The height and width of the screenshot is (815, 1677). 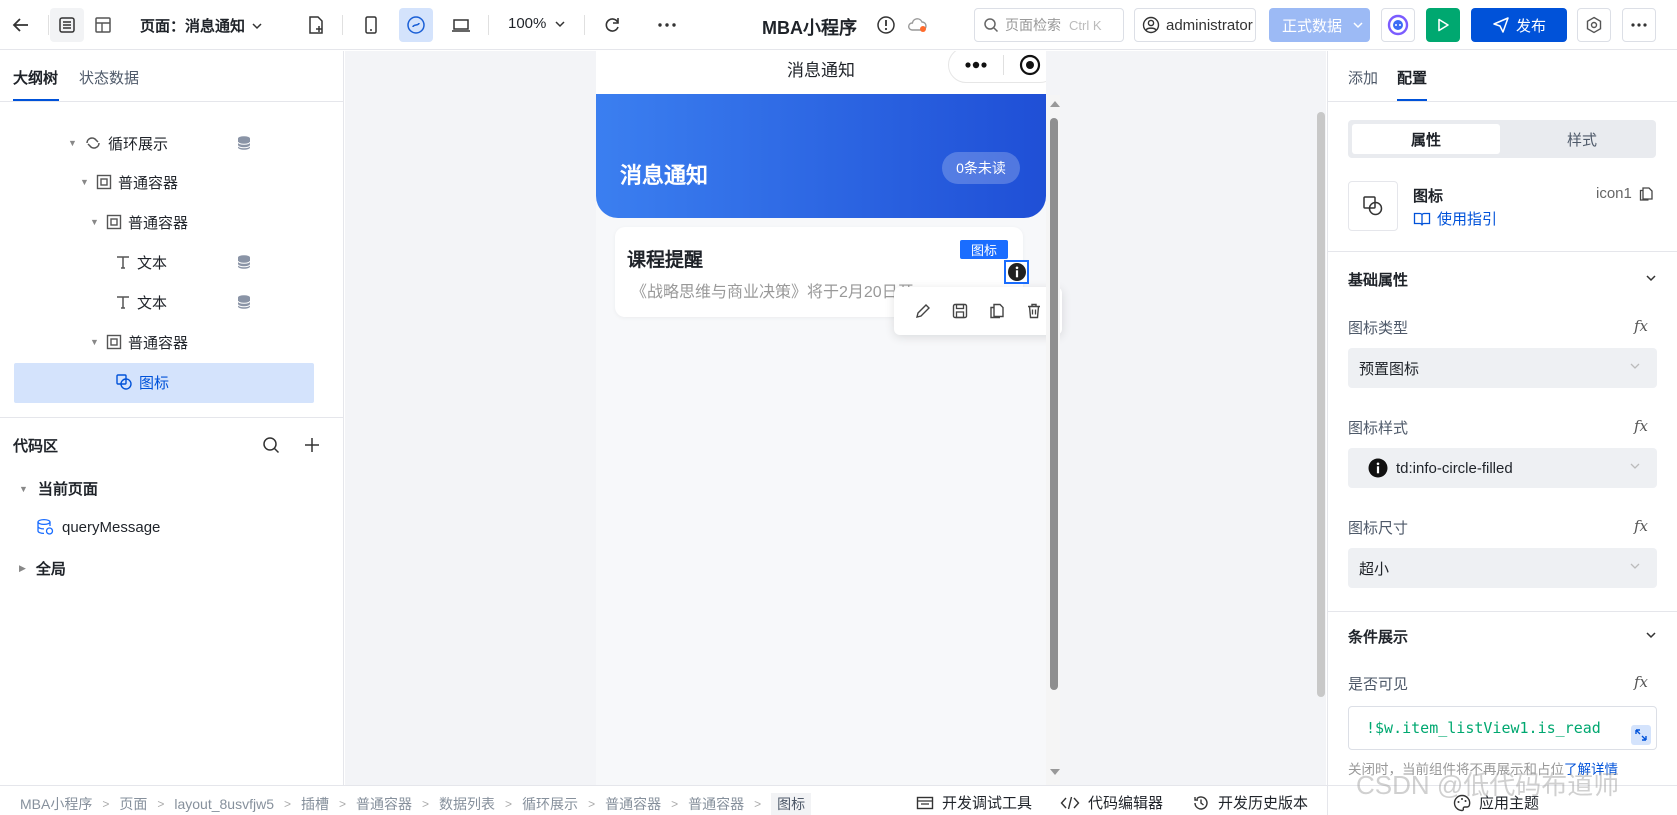 What do you see at coordinates (612, 25) in the screenshot?
I see `refresh-icon` at bounding box center [612, 25].